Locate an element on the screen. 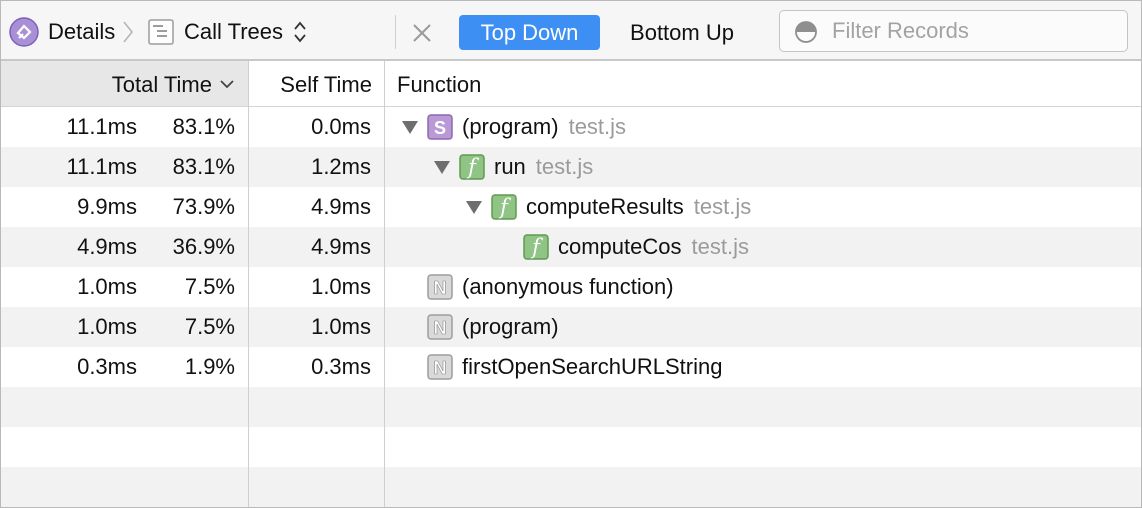 The height and width of the screenshot is (508, 1142). function-name: run is located at coordinates (510, 166).